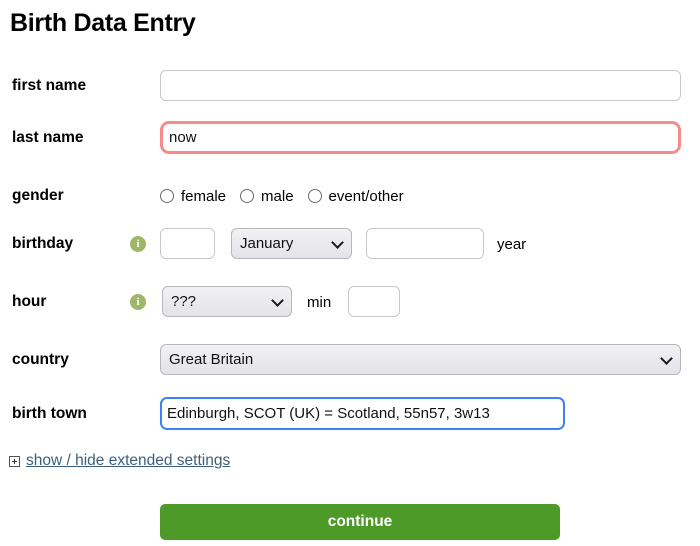 The width and height of the screenshot is (700, 546). What do you see at coordinates (204, 196) in the screenshot?
I see `gender-option-female-label: female` at bounding box center [204, 196].